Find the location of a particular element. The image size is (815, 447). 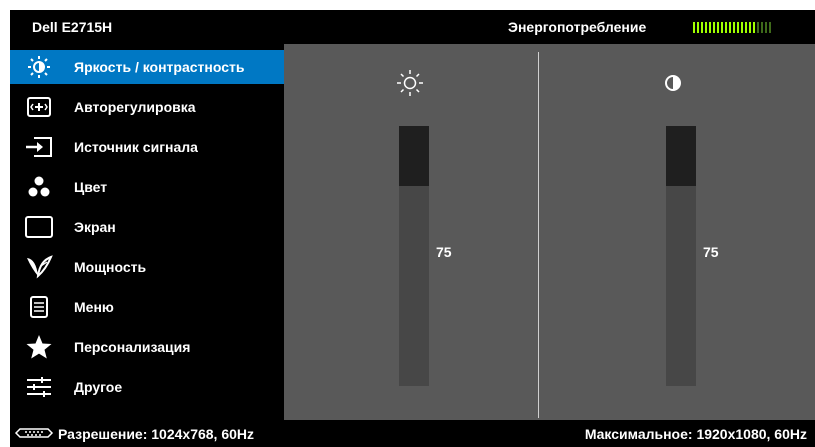

menu-label: Авторегулировка is located at coordinates (135, 107).